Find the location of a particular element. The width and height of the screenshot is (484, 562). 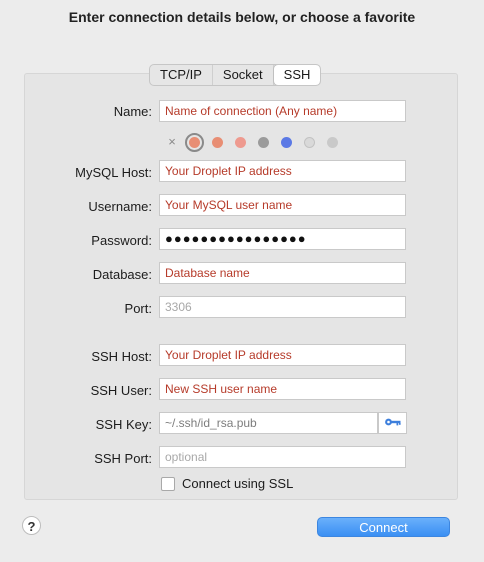

tab-ssh: SSH is located at coordinates (297, 75).